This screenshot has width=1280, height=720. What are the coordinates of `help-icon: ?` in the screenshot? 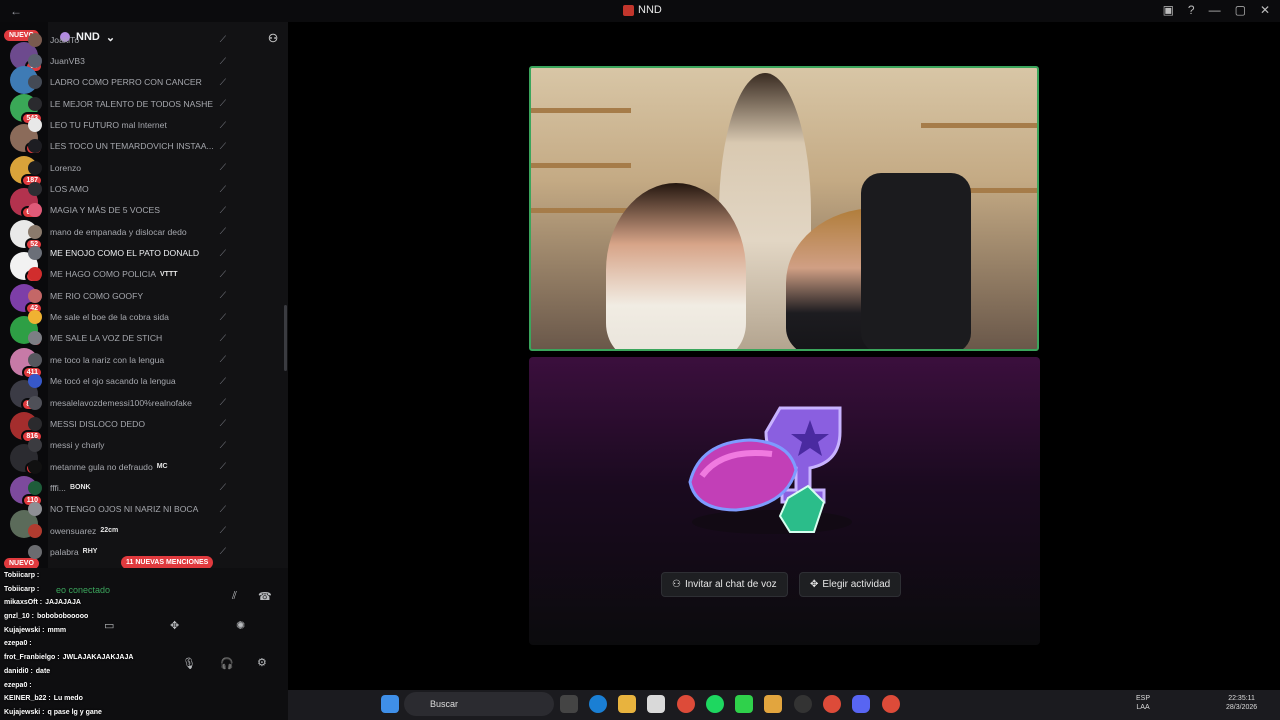 It's located at (1191, 10).